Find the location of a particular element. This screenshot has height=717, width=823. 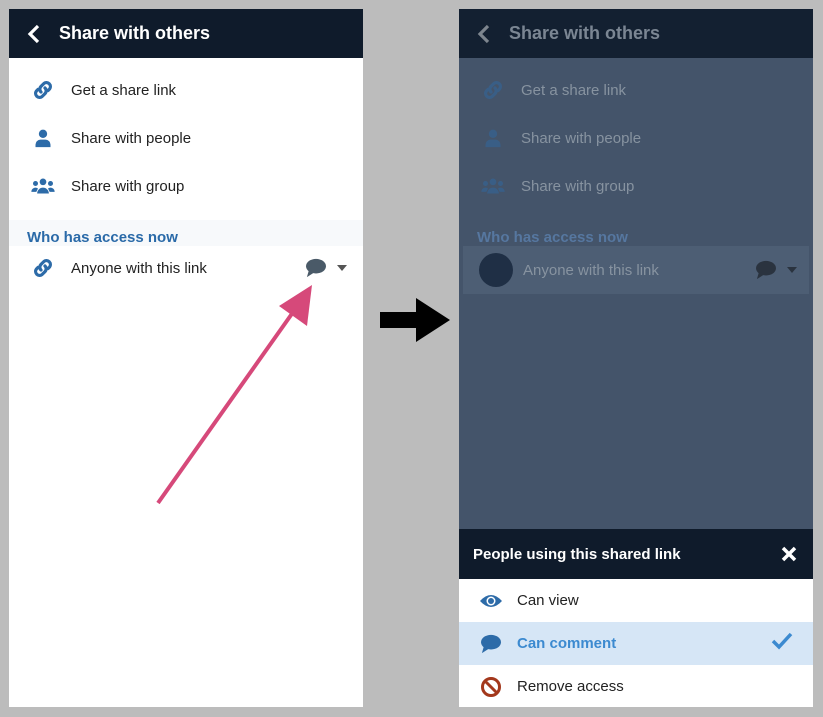

group-icon is located at coordinates (493, 186).